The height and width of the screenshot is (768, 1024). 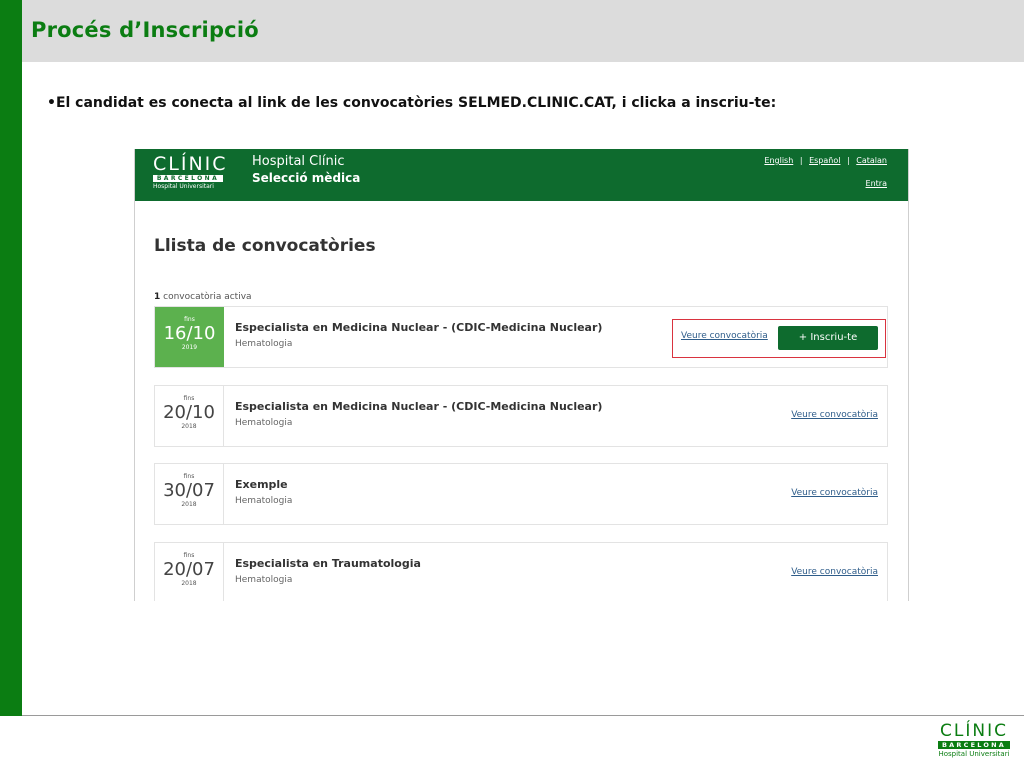 What do you see at coordinates (189, 490) in the screenshot?
I see `call-date-day: 30/07` at bounding box center [189, 490].